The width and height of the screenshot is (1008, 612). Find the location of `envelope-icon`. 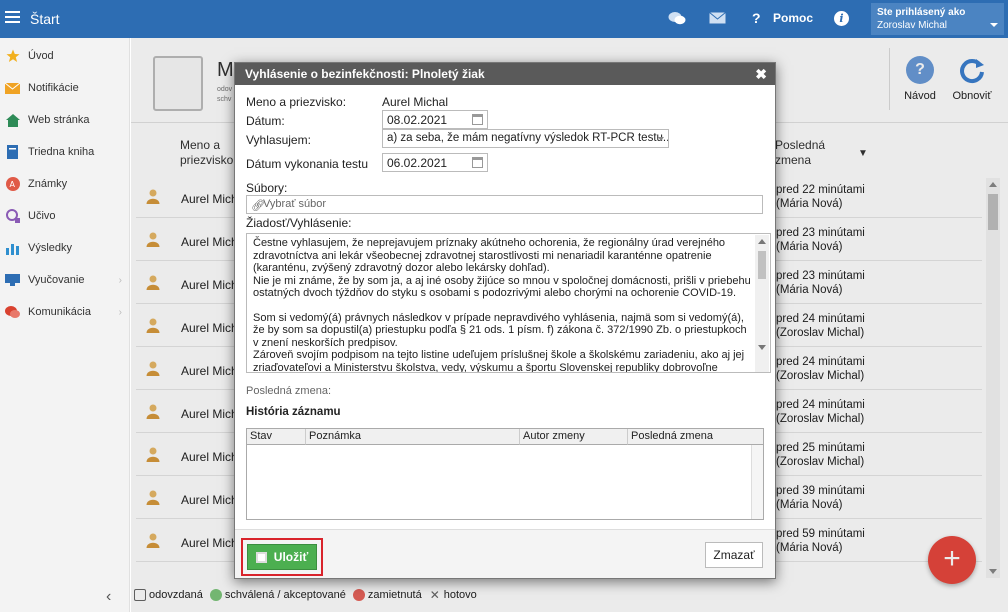

envelope-icon is located at coordinates (12, 88).